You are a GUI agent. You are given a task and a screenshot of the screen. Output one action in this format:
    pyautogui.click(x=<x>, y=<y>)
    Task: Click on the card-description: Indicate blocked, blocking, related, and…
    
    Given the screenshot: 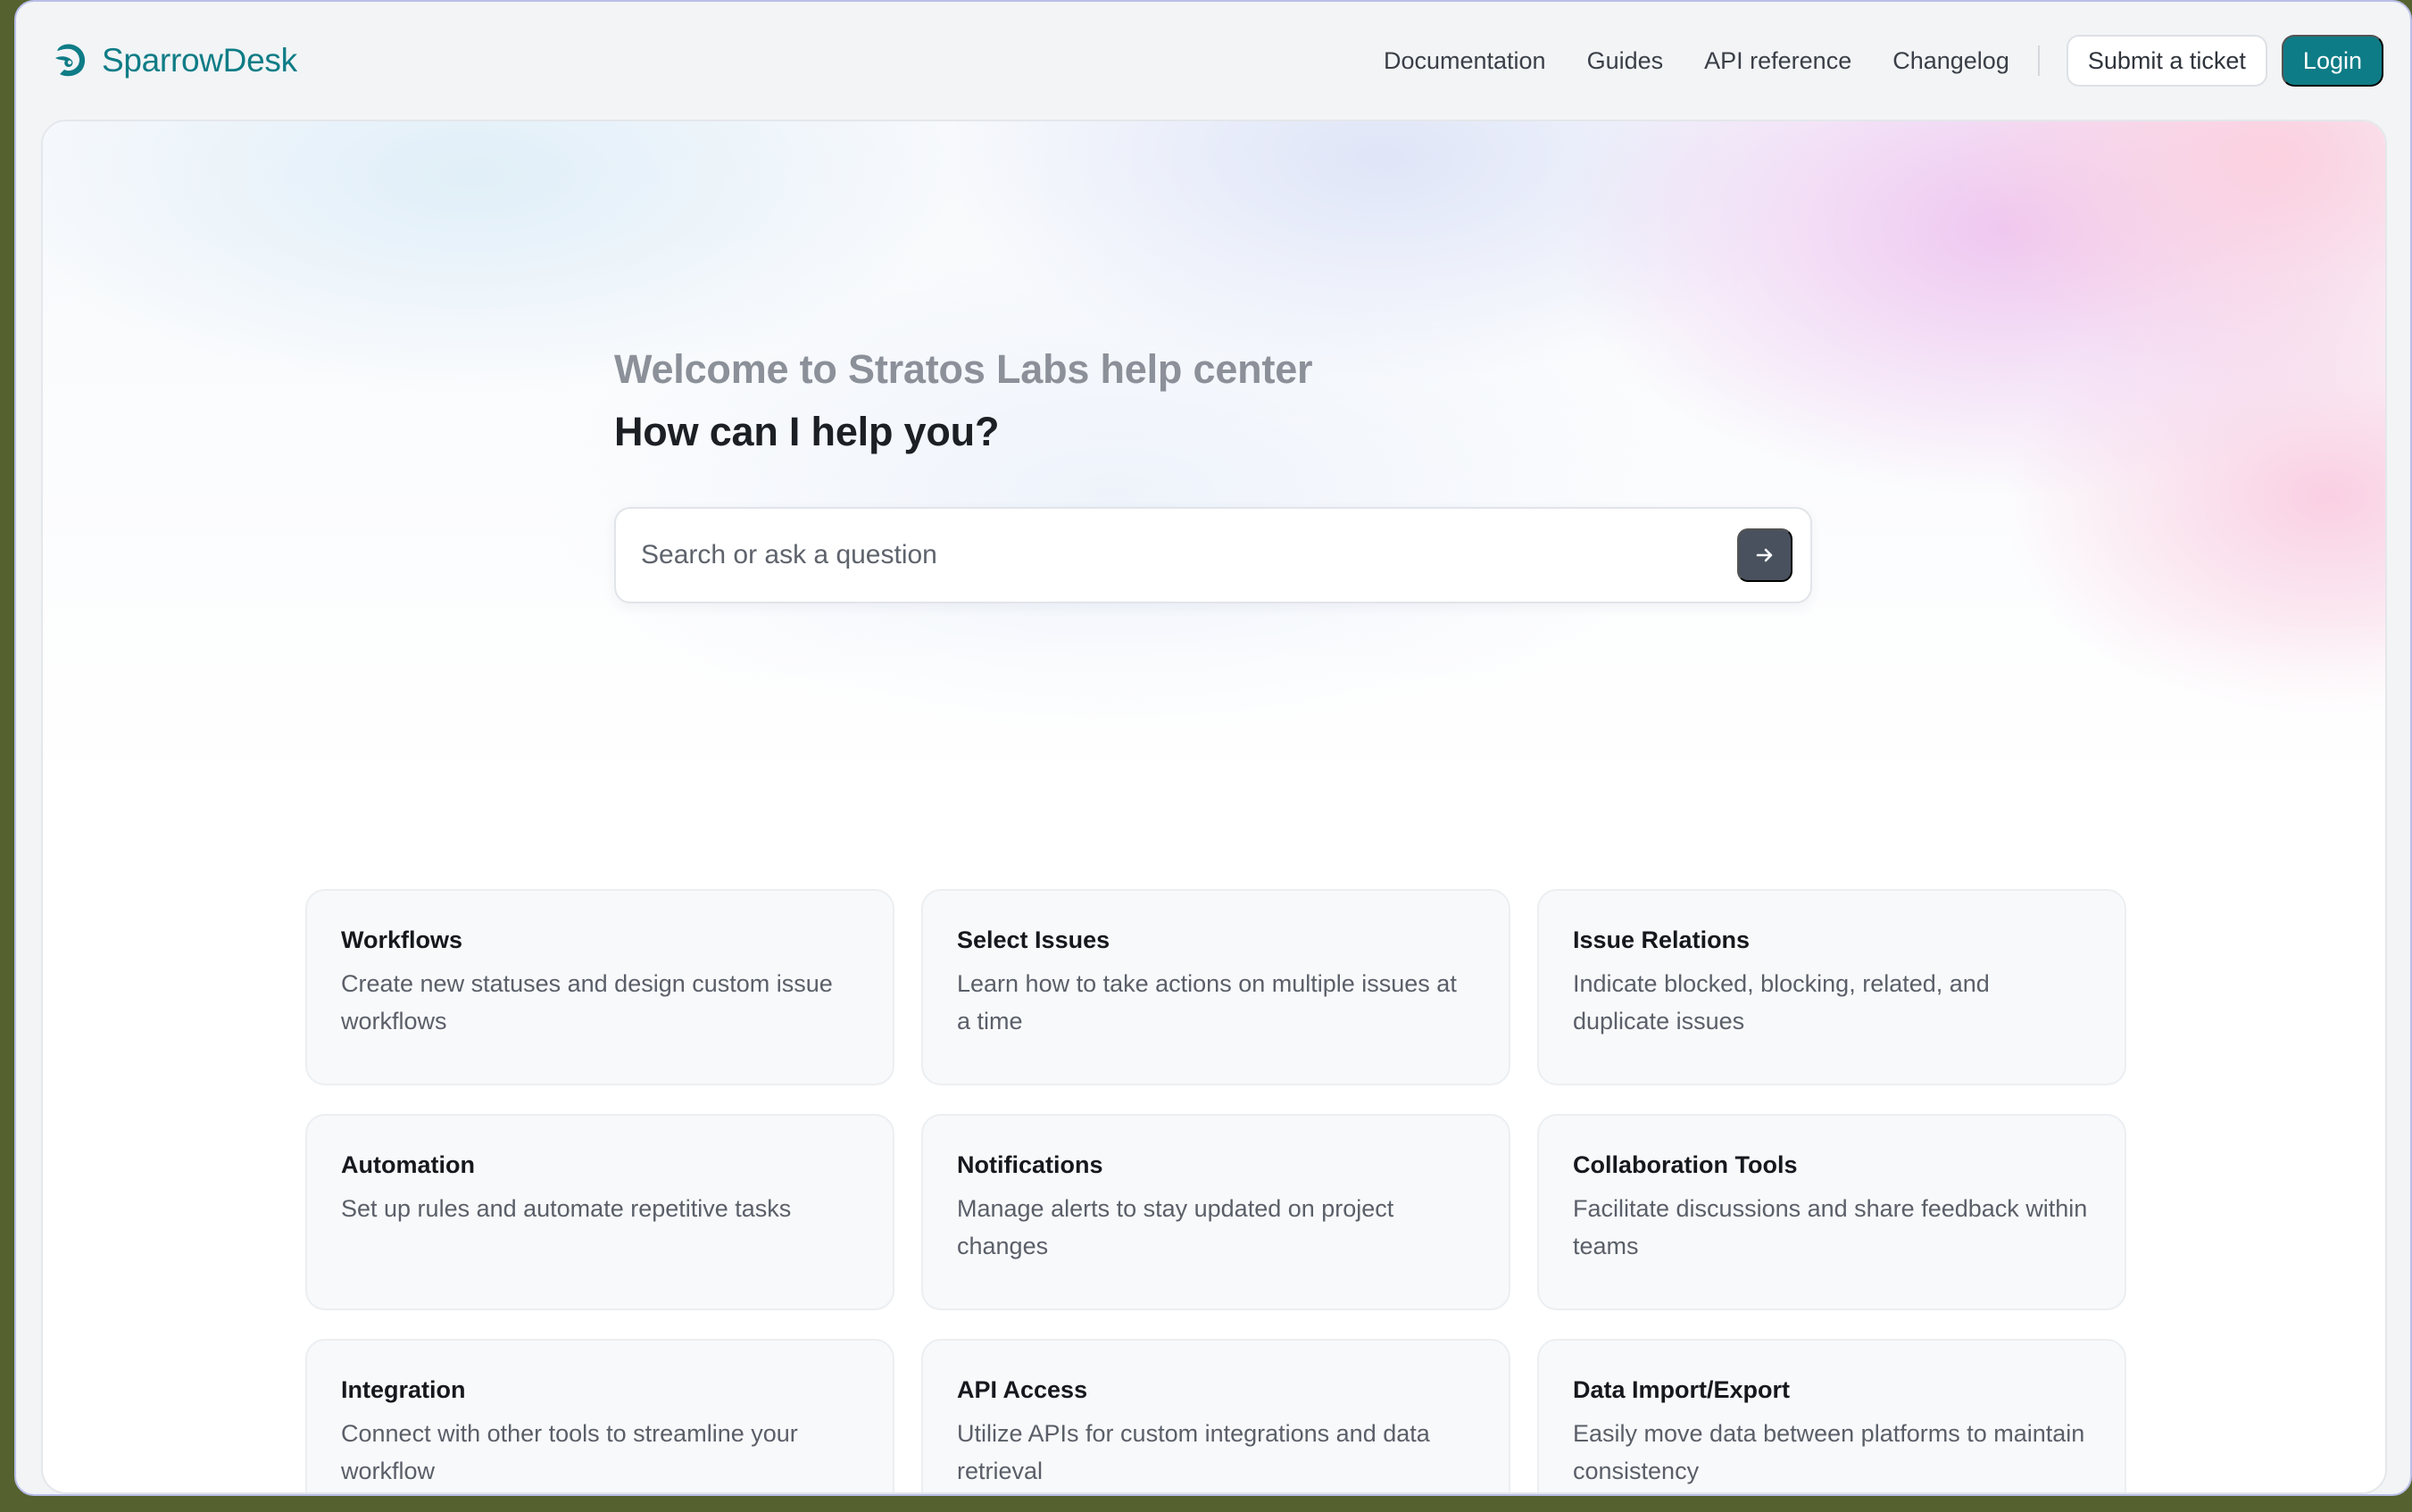 What is the action you would take?
    pyautogui.click(x=1781, y=1002)
    